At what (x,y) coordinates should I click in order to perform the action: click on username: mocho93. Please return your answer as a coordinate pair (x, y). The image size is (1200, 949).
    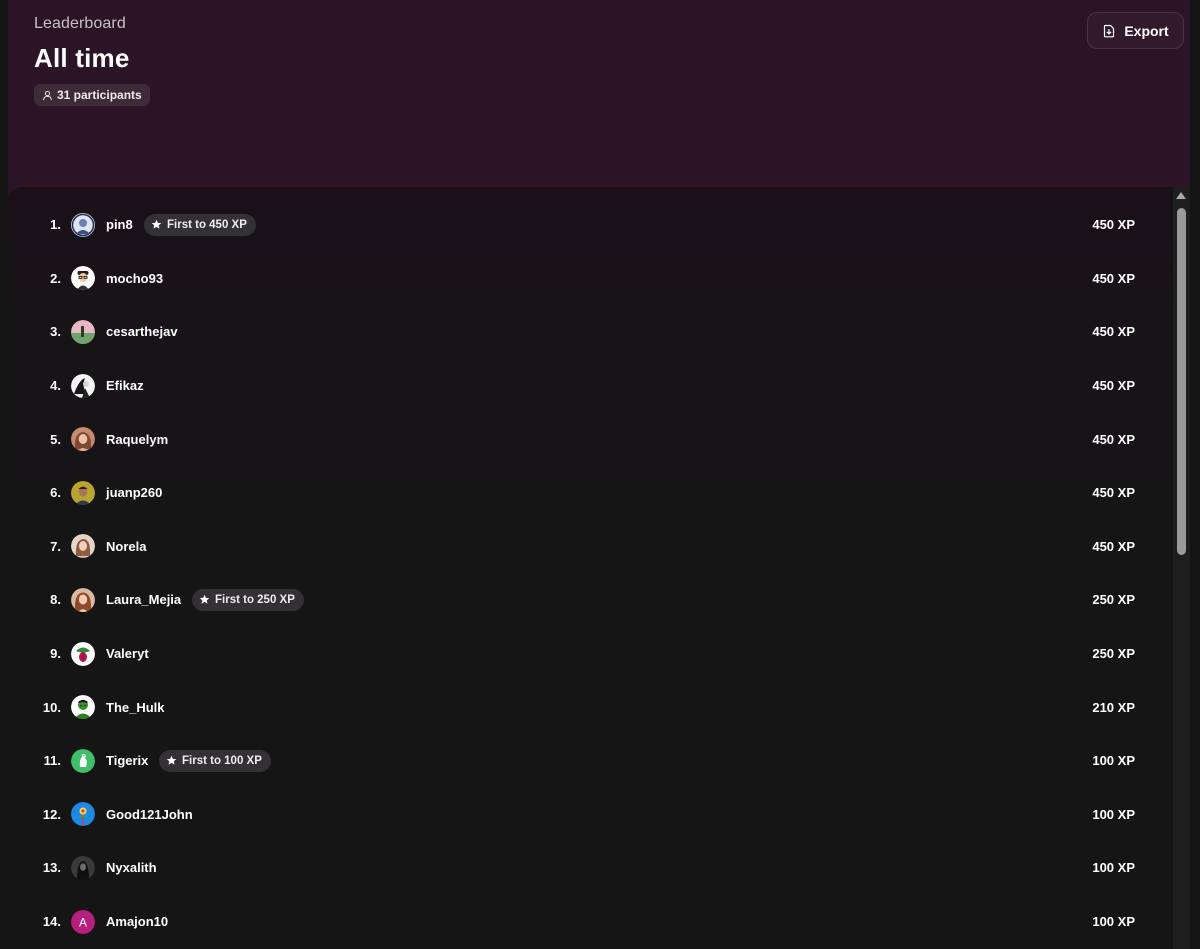
    Looking at the image, I should click on (134, 278).